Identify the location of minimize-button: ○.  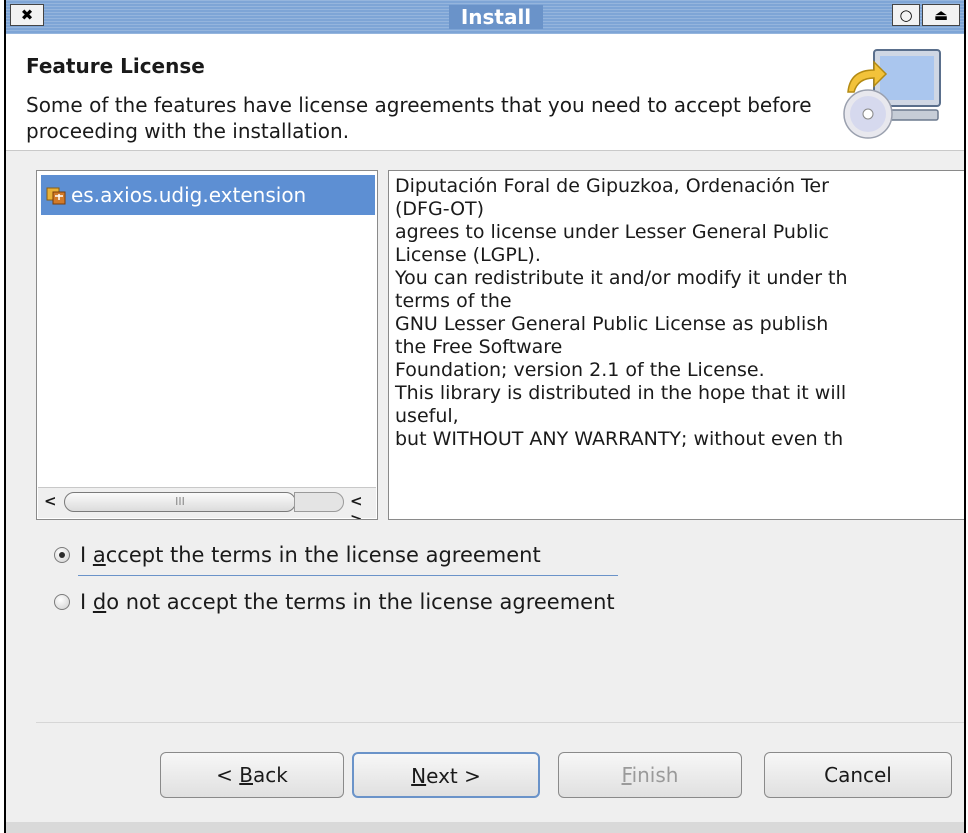
(906, 15).